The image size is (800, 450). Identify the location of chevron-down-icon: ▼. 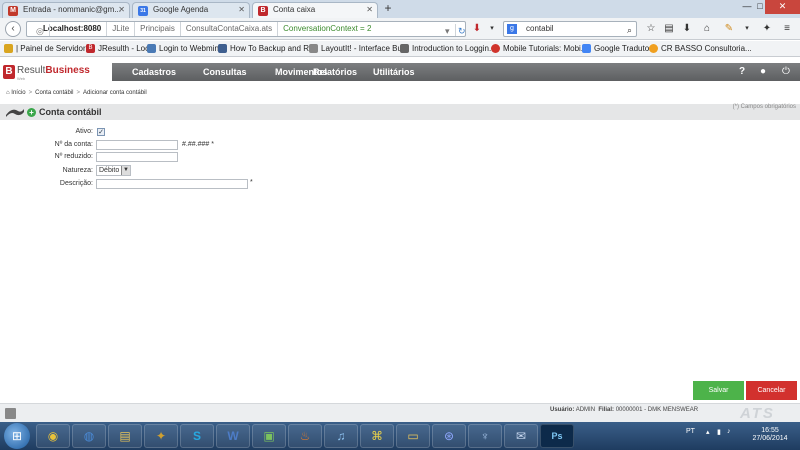
(125, 170).